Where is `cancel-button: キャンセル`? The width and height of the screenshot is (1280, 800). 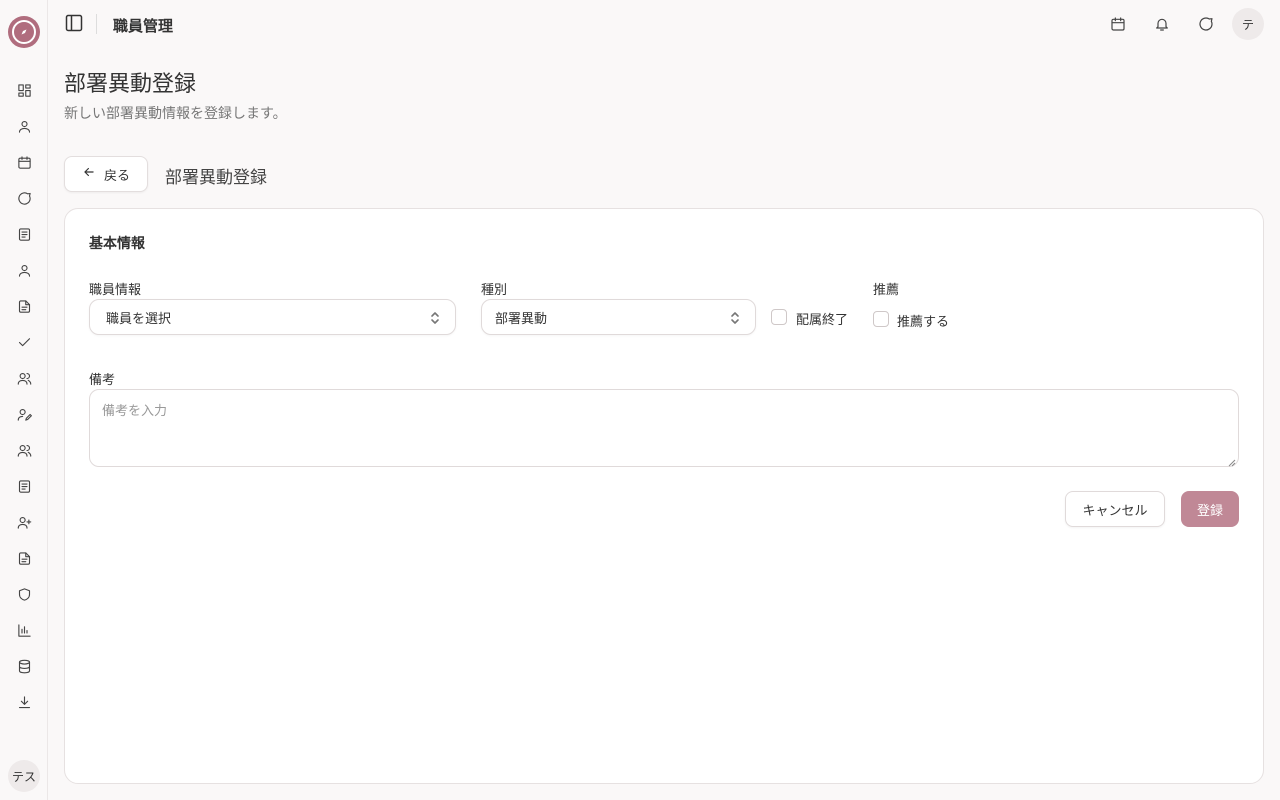
cancel-button: キャンセル is located at coordinates (1115, 509).